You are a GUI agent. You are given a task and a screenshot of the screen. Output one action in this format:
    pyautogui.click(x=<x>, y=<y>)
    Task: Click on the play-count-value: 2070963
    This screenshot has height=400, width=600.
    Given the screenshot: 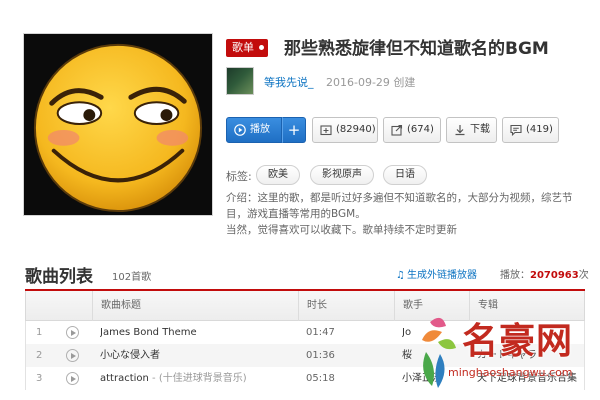 What is the action you would take?
    pyautogui.click(x=554, y=275)
    